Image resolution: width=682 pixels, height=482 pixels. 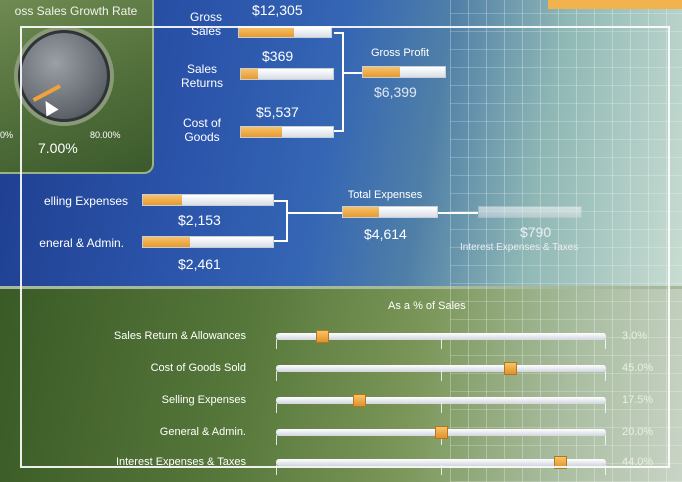 What do you see at coordinates (615, 4) in the screenshot?
I see `accent-corner` at bounding box center [615, 4].